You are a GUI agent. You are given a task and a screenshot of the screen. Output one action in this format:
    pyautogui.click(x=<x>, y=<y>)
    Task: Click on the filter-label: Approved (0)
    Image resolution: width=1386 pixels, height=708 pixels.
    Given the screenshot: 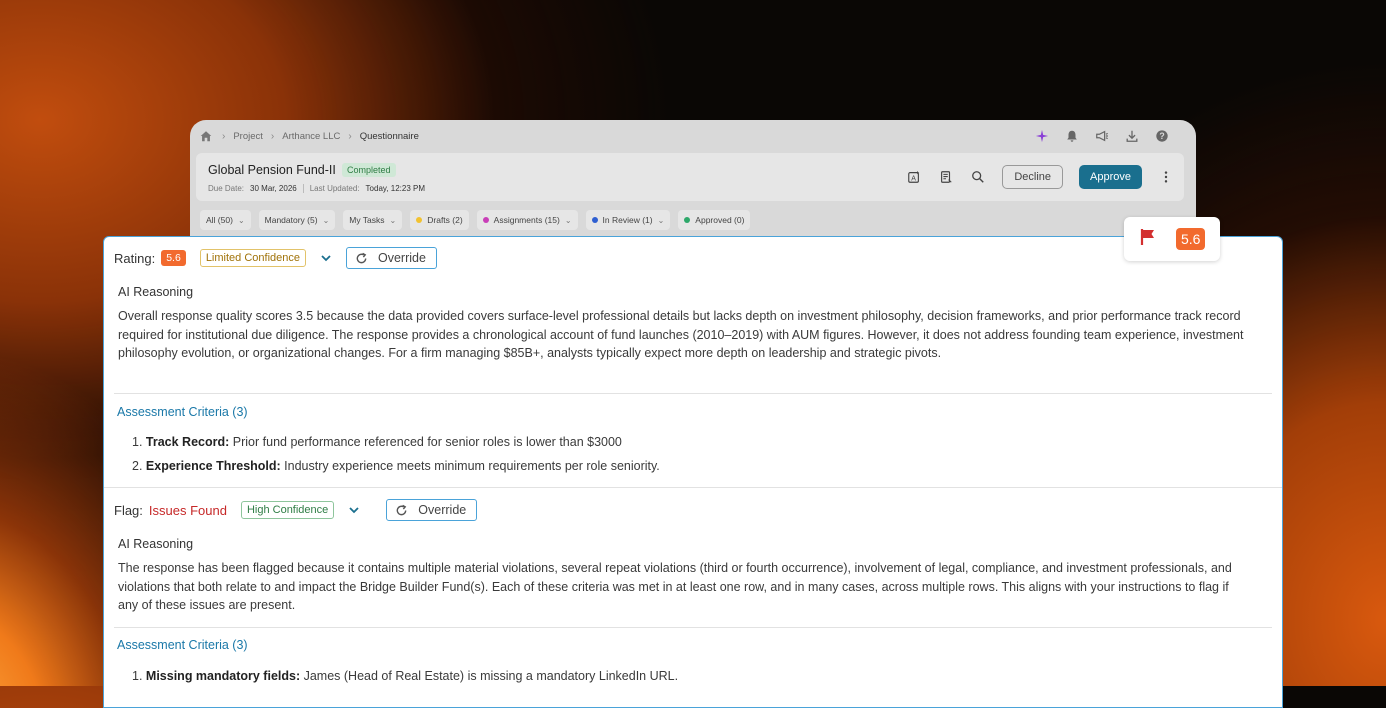 What is the action you would take?
    pyautogui.click(x=720, y=220)
    